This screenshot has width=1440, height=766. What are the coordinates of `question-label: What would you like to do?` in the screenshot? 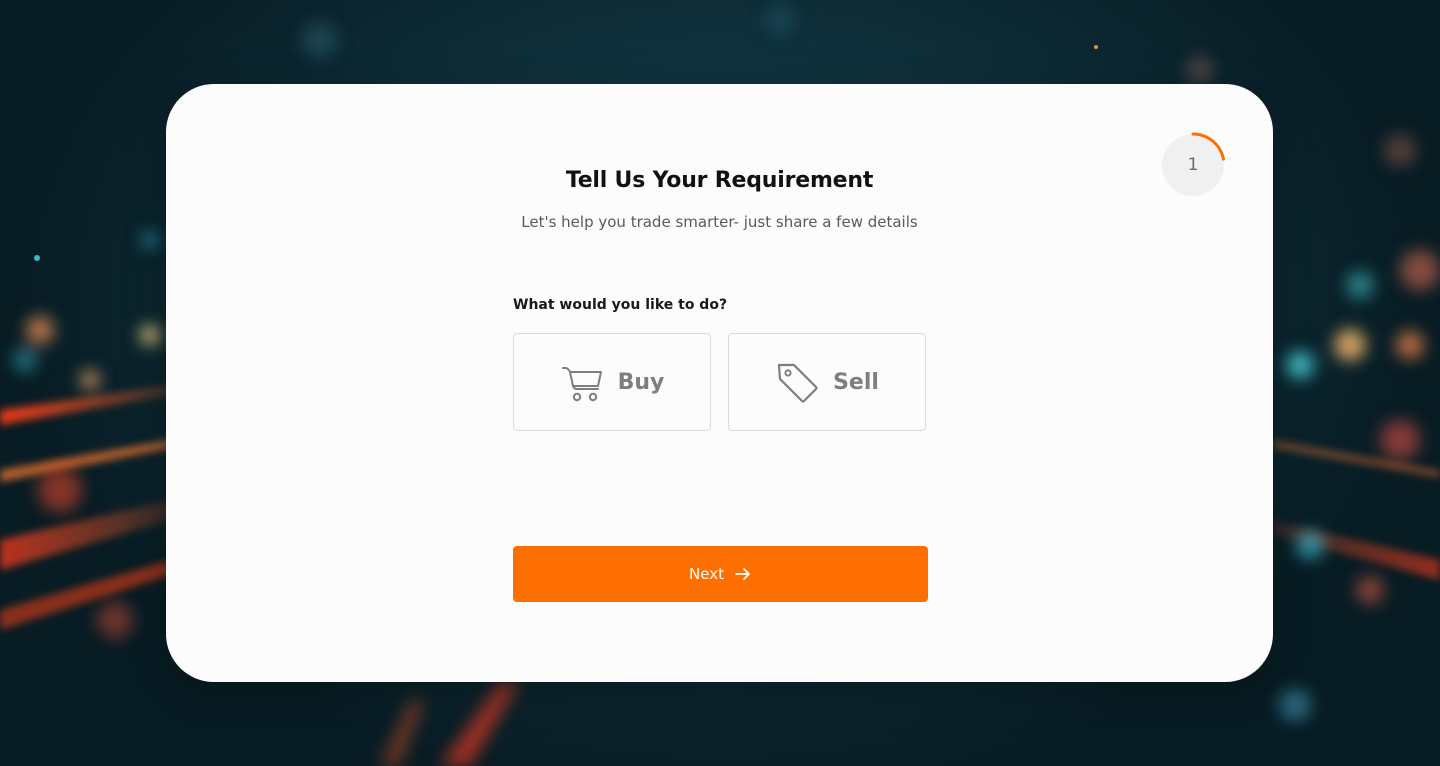 It's located at (620, 305).